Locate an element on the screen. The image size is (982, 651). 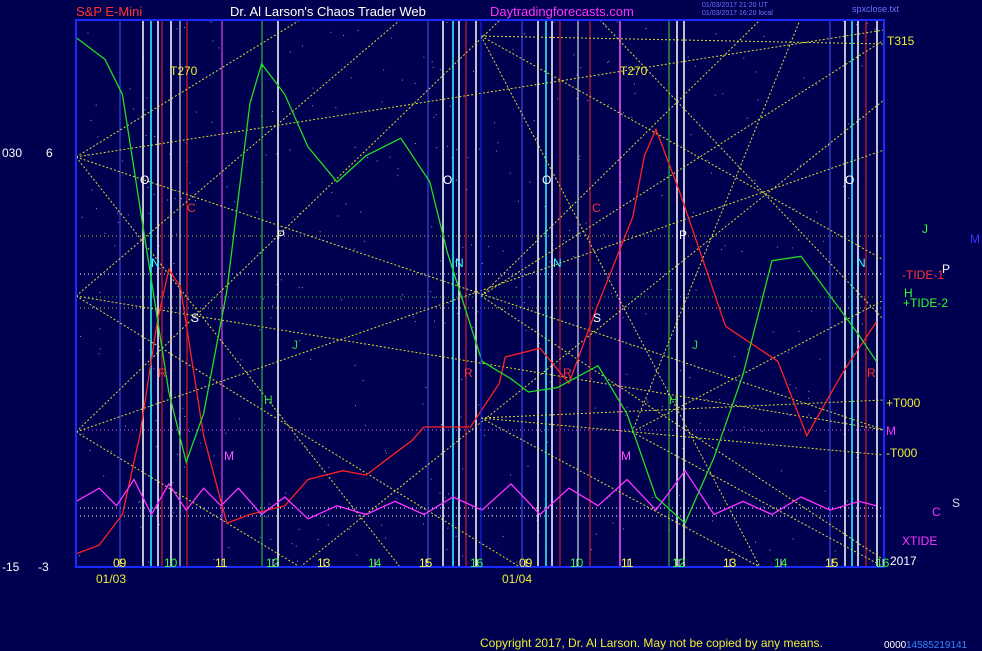
timestamp-line-2: 01/03/2017 16:20 local is located at coordinates (737, 13).